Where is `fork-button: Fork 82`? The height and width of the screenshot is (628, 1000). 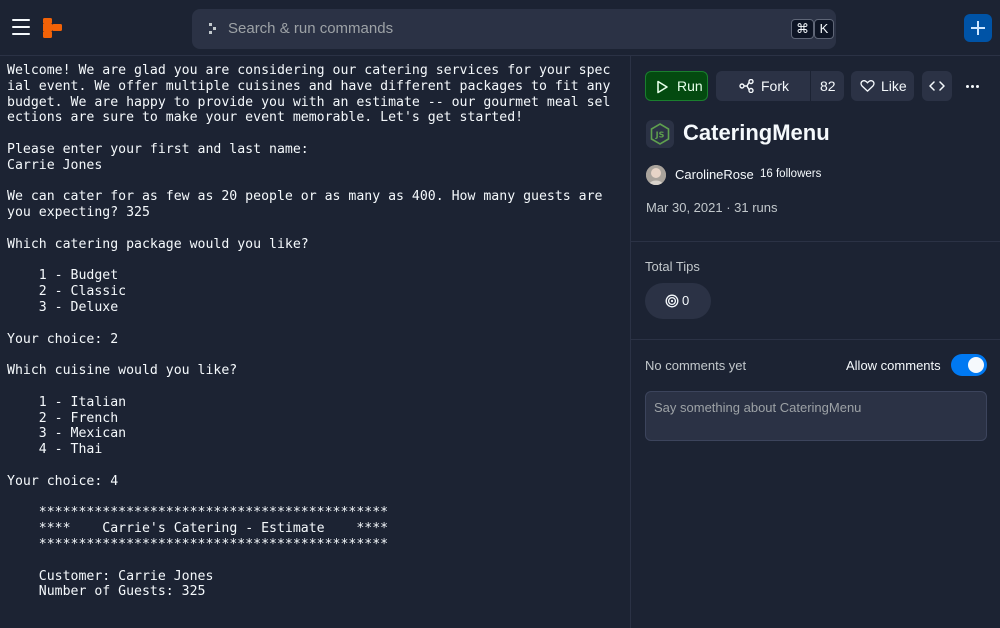
fork-button: Fork 82 is located at coordinates (780, 86).